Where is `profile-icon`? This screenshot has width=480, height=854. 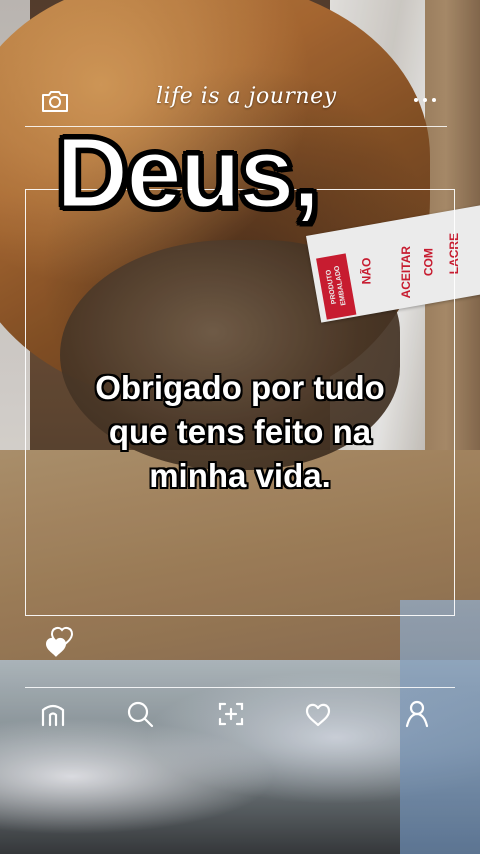
profile-icon is located at coordinates (417, 714).